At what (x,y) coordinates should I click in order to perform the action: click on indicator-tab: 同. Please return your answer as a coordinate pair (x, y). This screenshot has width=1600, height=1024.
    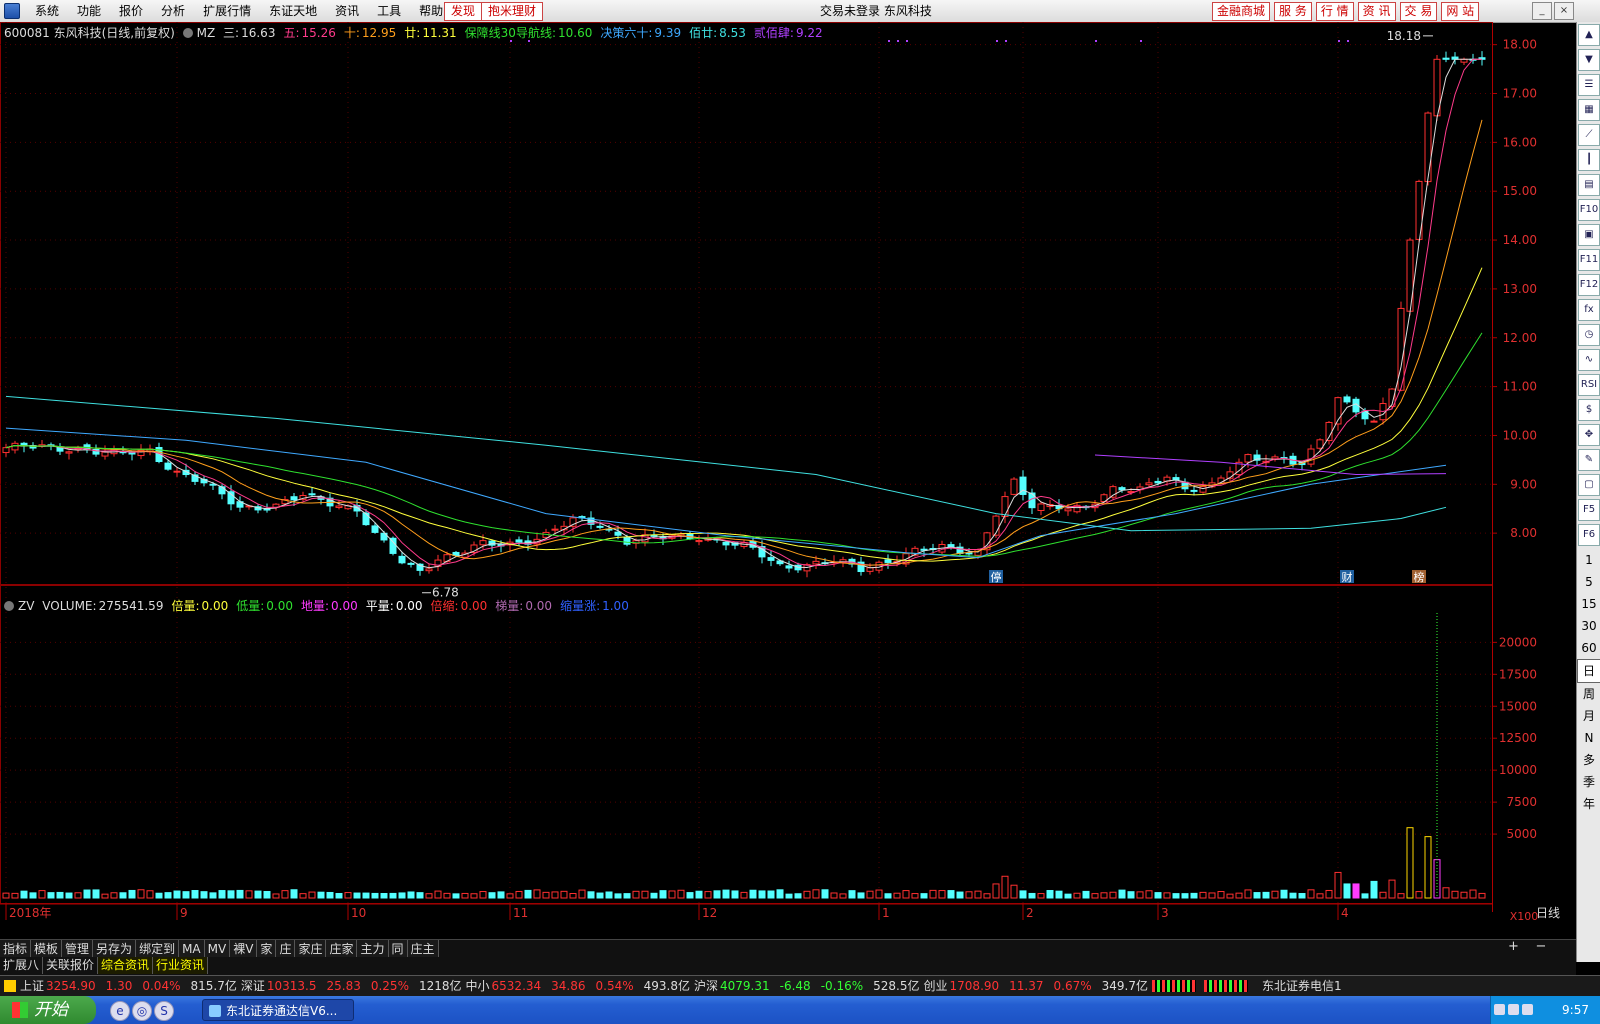
    Looking at the image, I should click on (398, 949).